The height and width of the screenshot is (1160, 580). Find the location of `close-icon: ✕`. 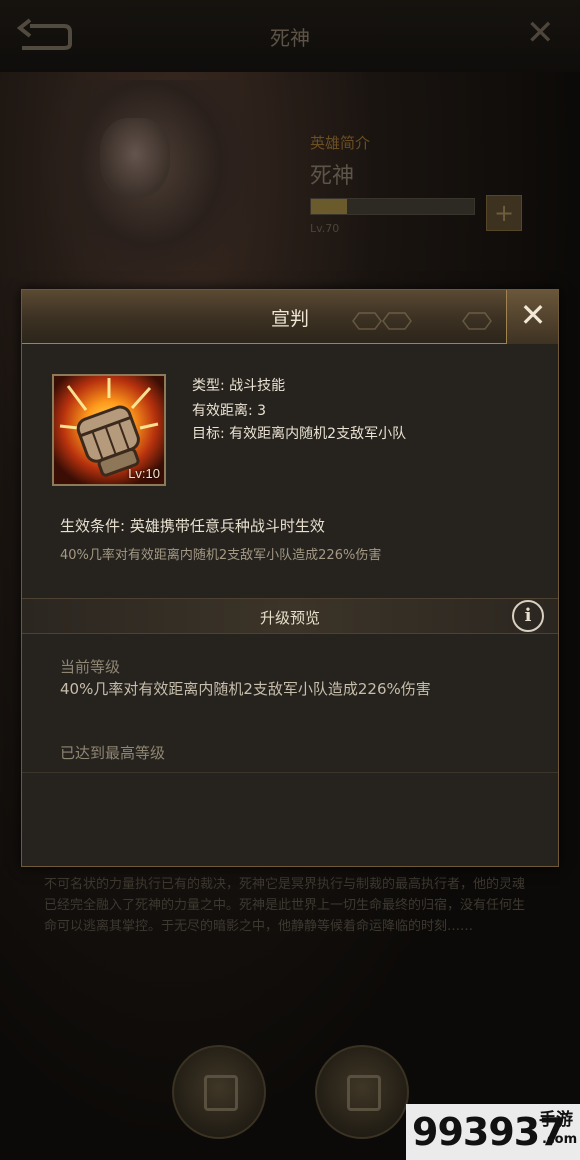

close-icon: ✕ is located at coordinates (533, 315).